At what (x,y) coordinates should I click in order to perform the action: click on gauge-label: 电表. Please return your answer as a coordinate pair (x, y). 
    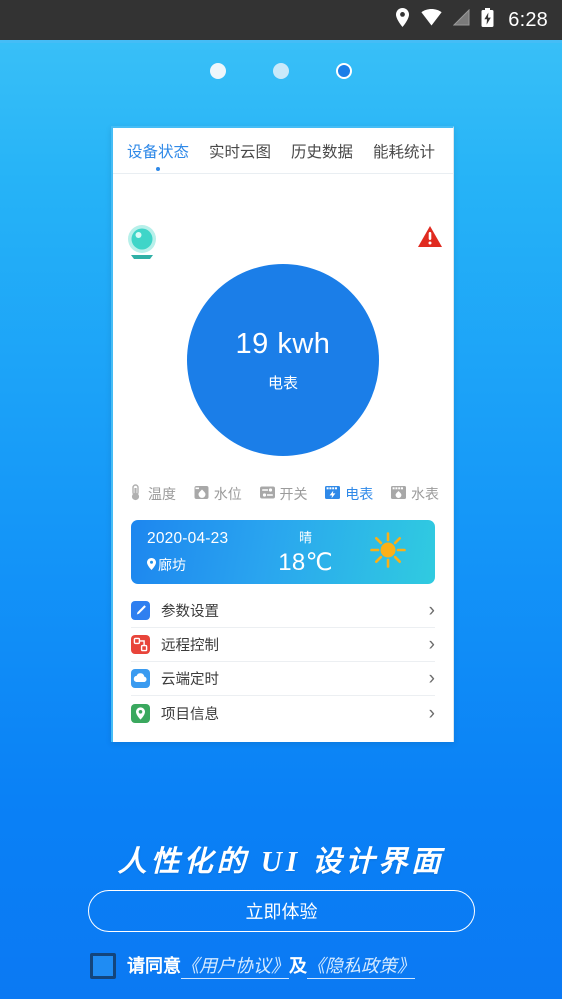
    Looking at the image, I should click on (282, 383).